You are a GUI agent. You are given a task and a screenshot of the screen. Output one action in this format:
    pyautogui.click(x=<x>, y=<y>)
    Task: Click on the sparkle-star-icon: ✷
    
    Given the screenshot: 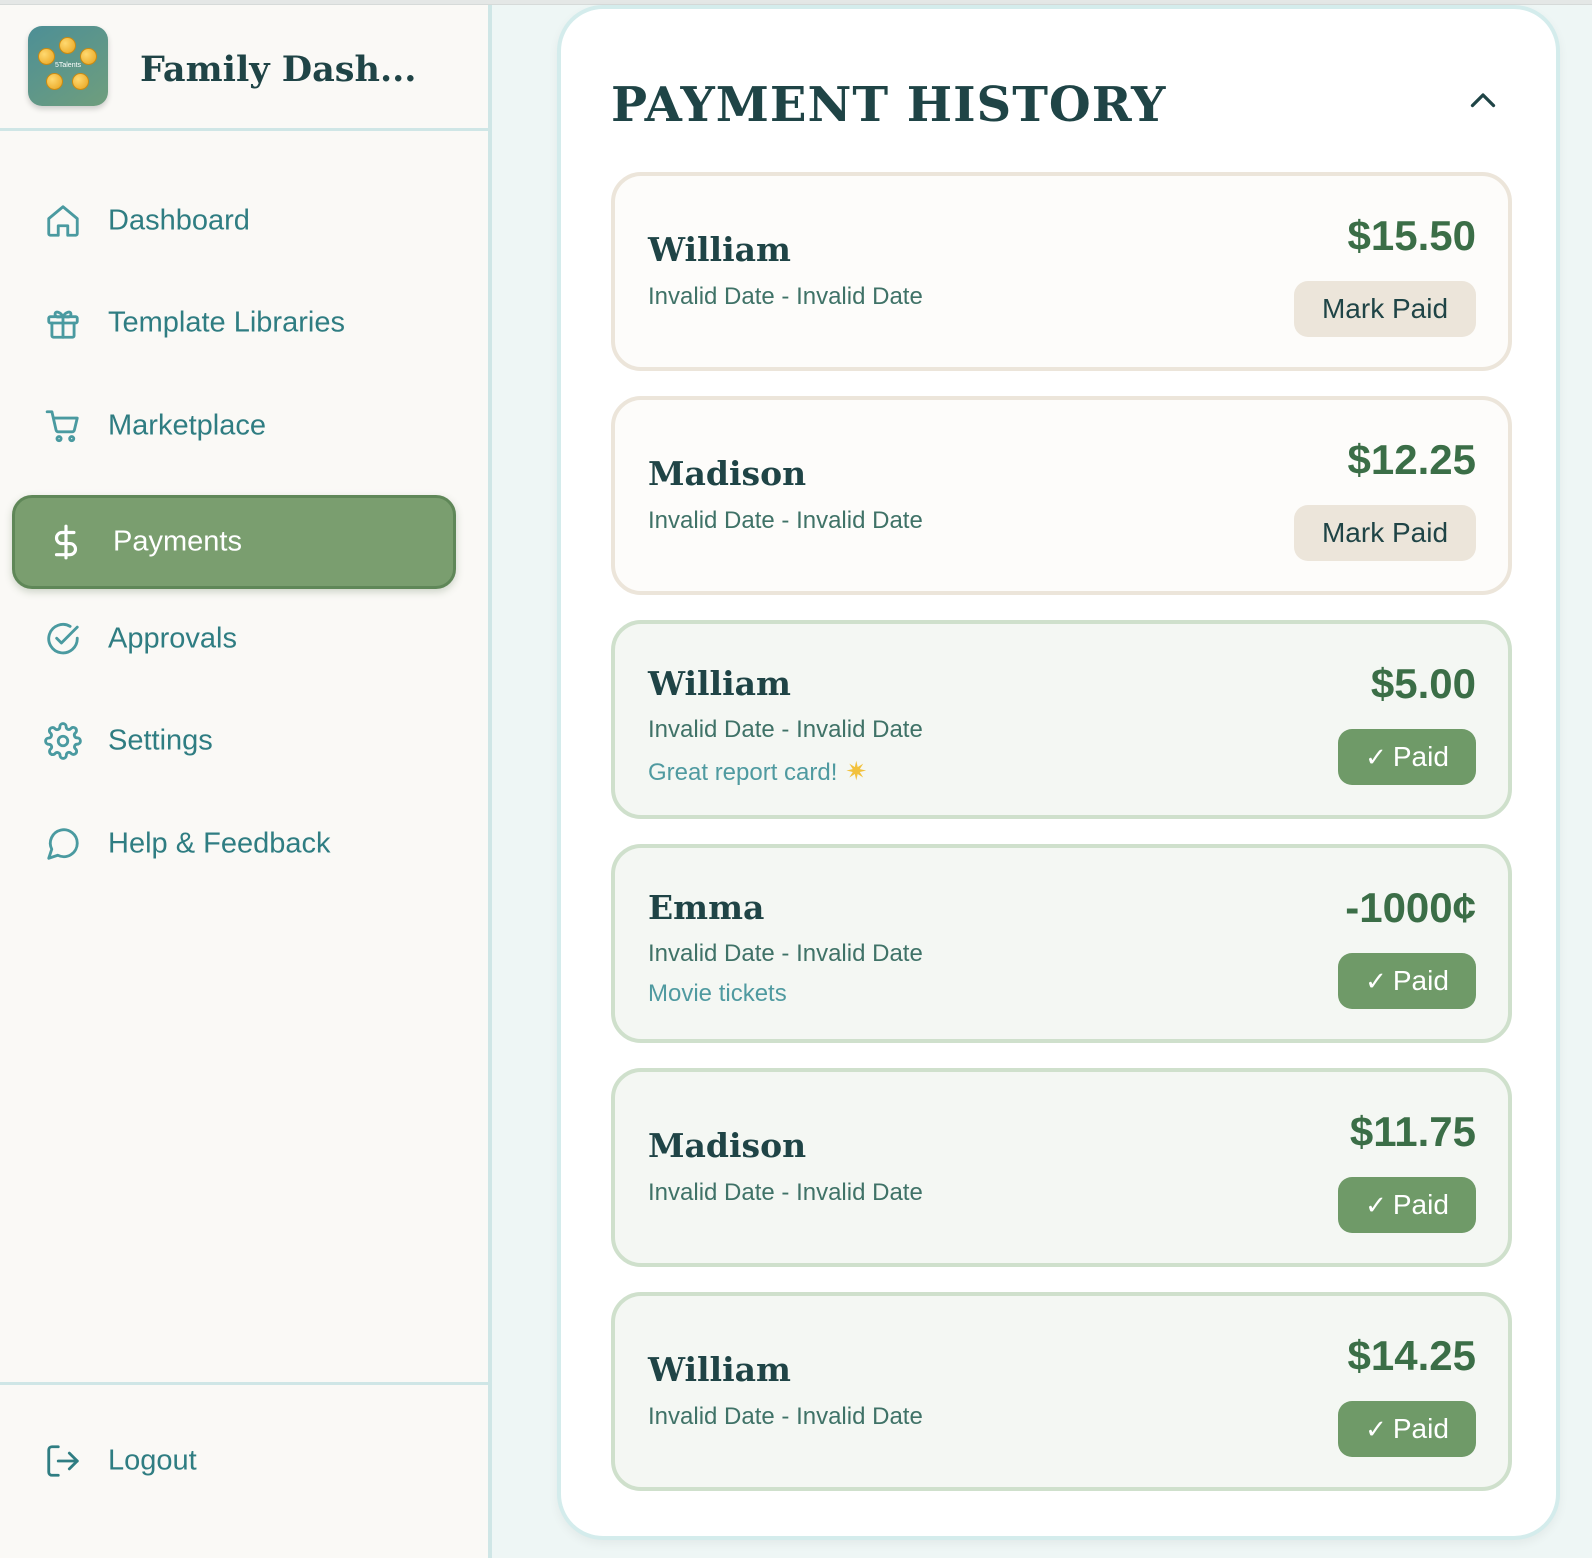 What is the action you would take?
    pyautogui.click(x=856, y=771)
    